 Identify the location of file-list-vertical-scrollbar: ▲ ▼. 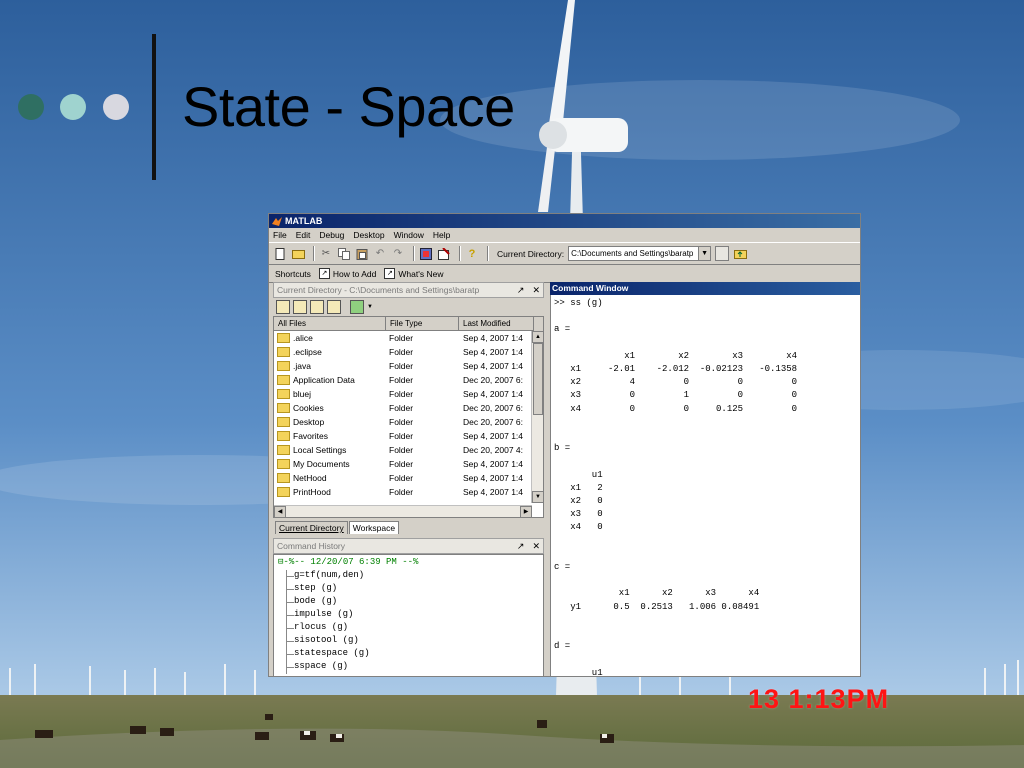
(537, 417).